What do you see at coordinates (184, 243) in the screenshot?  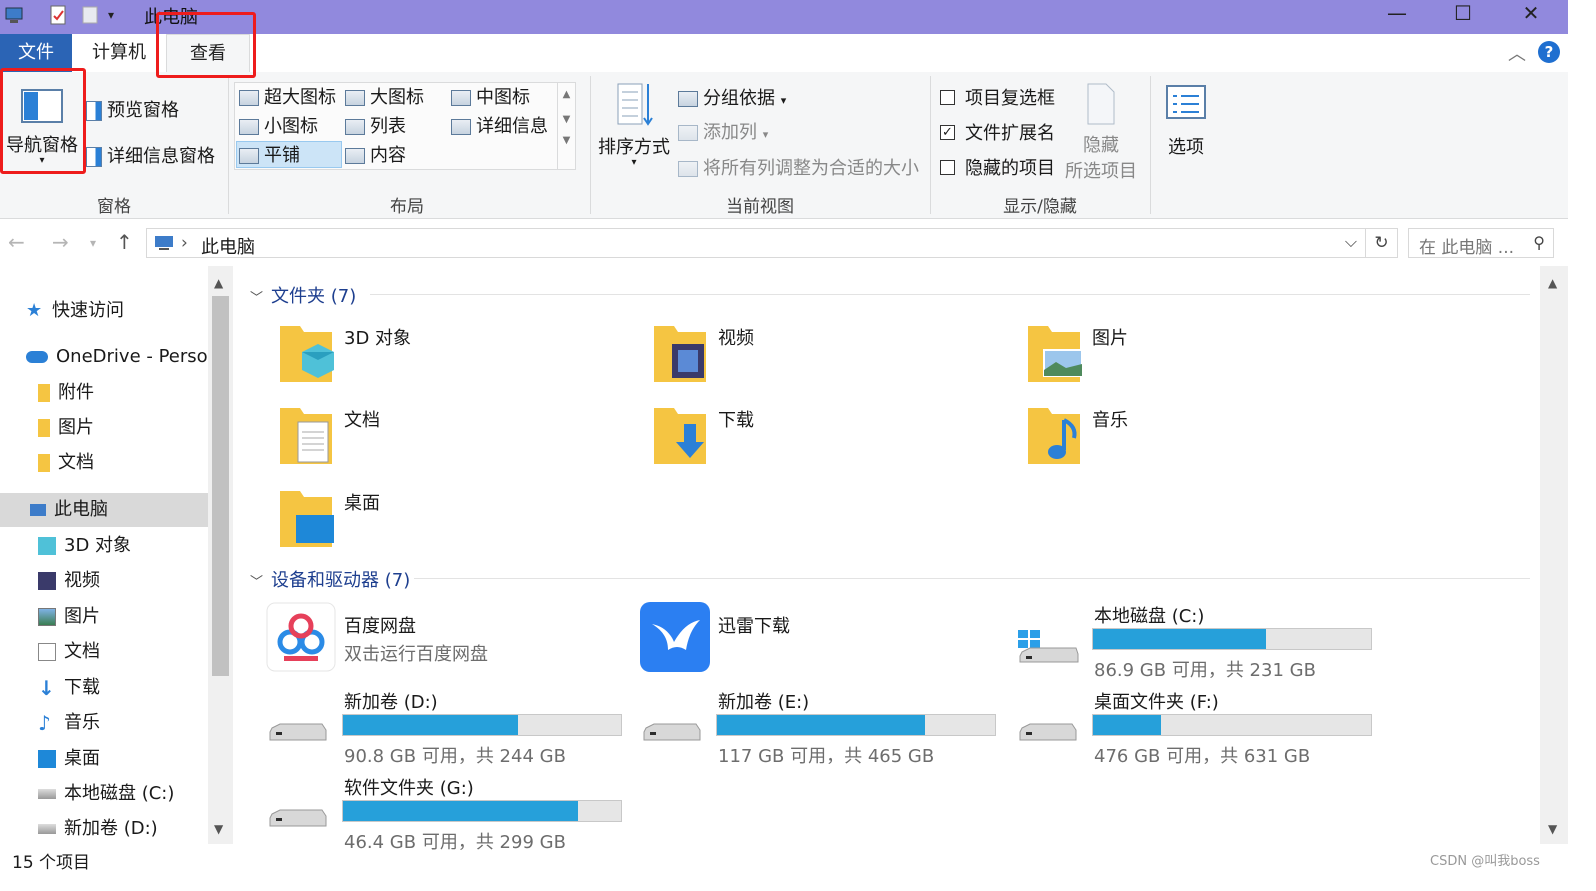 I see `breadcrumb-chevron-icon: ›` at bounding box center [184, 243].